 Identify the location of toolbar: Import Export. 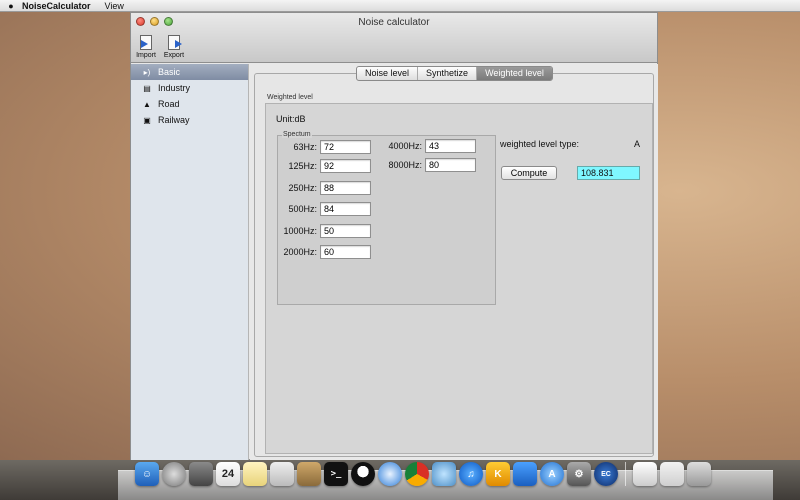
(160, 47).